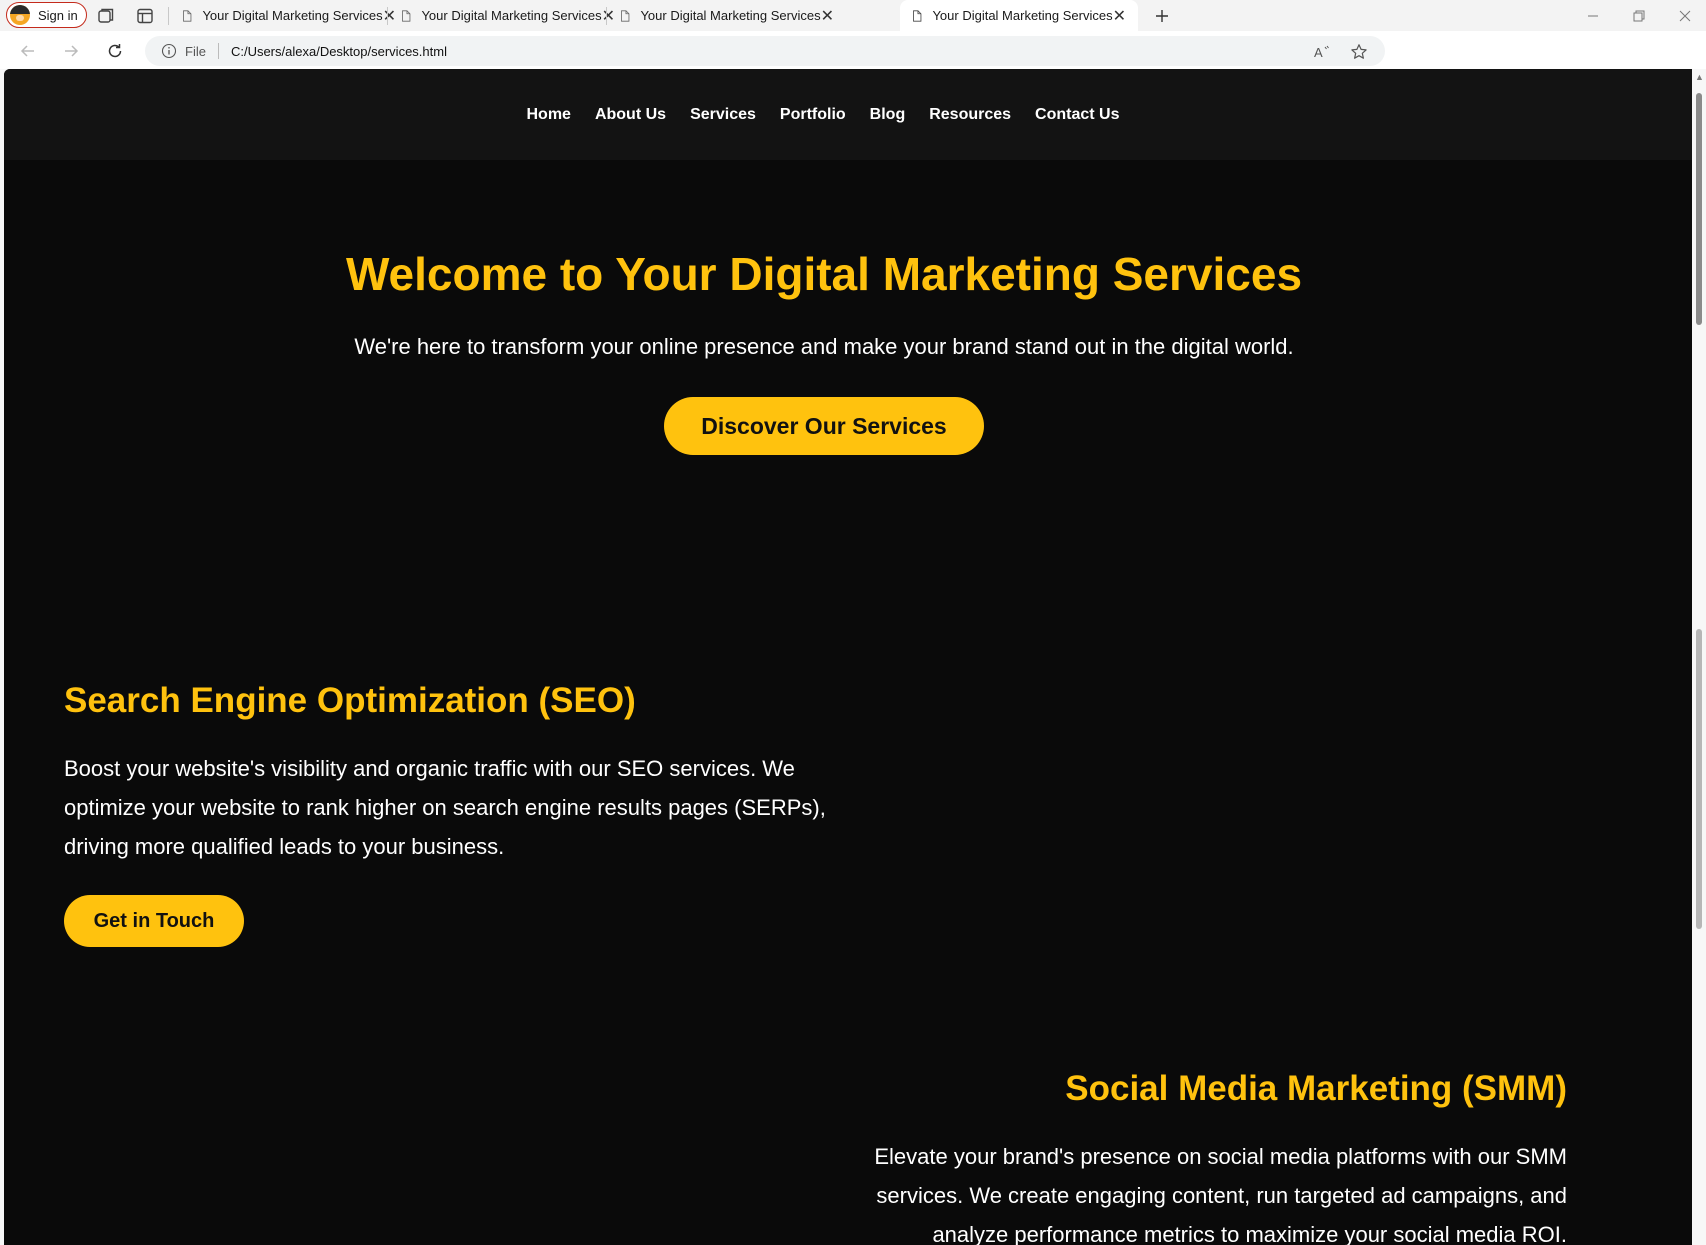 This screenshot has width=1706, height=1245. I want to click on back-button, so click(28, 51).